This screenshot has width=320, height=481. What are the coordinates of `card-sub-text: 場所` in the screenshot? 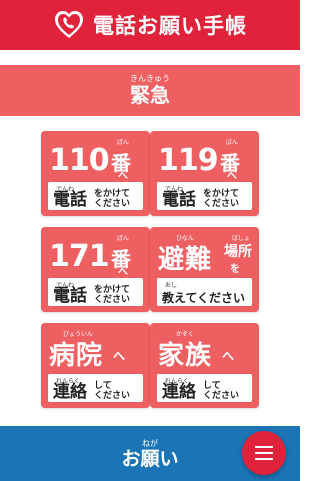 It's located at (238, 252).